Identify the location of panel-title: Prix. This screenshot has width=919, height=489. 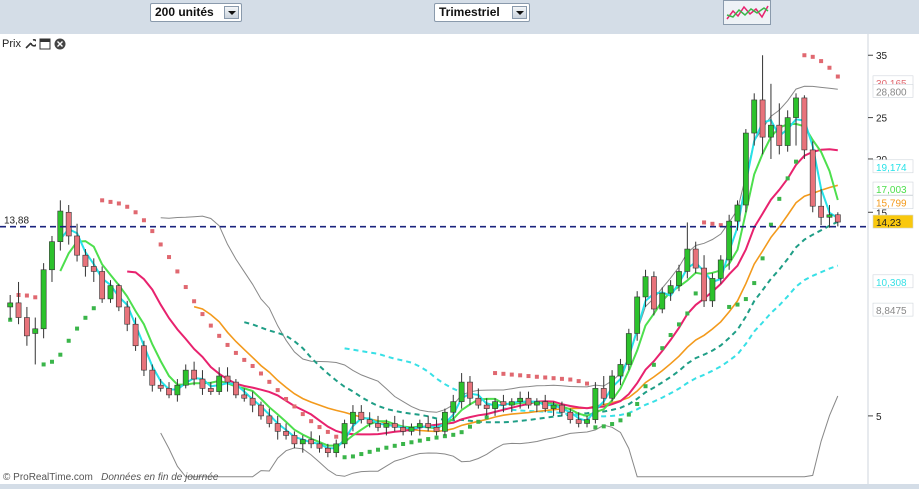
(11, 44).